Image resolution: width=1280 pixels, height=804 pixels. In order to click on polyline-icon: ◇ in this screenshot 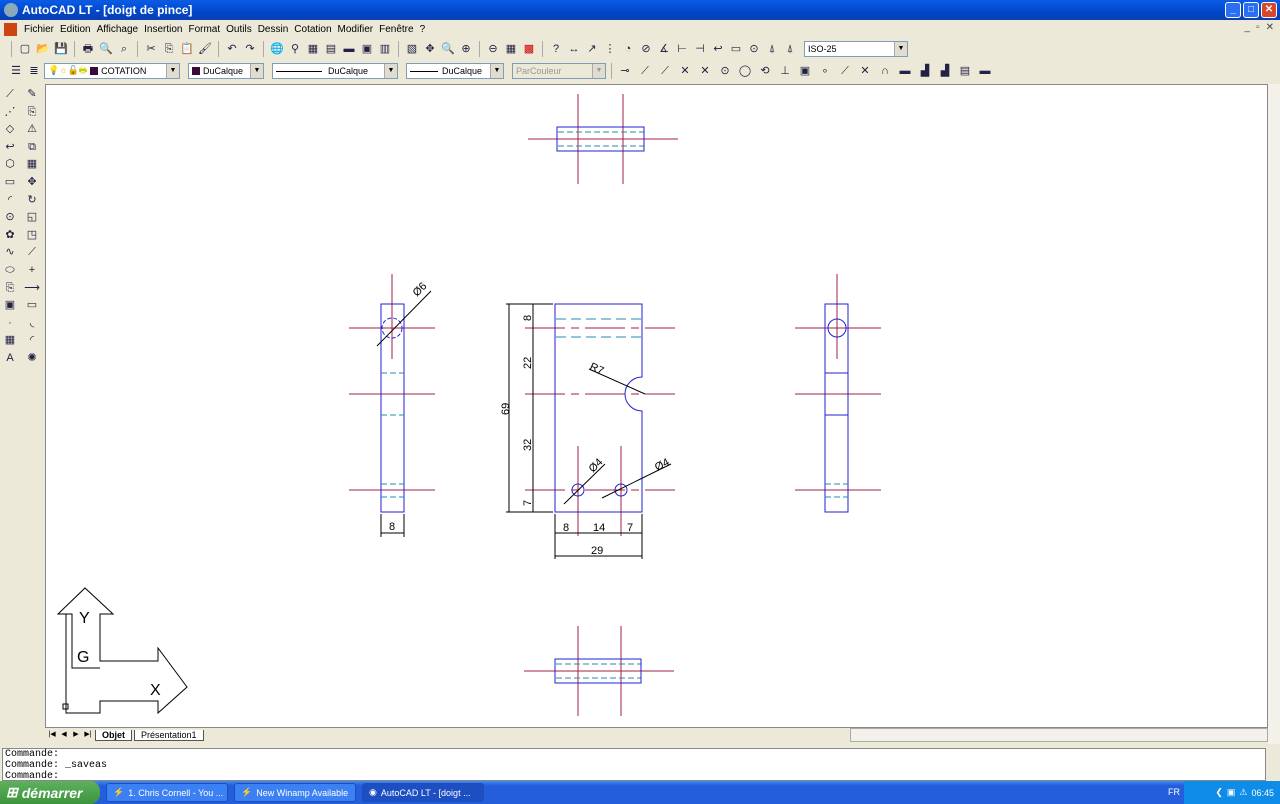, I will do `click(10, 129)`.